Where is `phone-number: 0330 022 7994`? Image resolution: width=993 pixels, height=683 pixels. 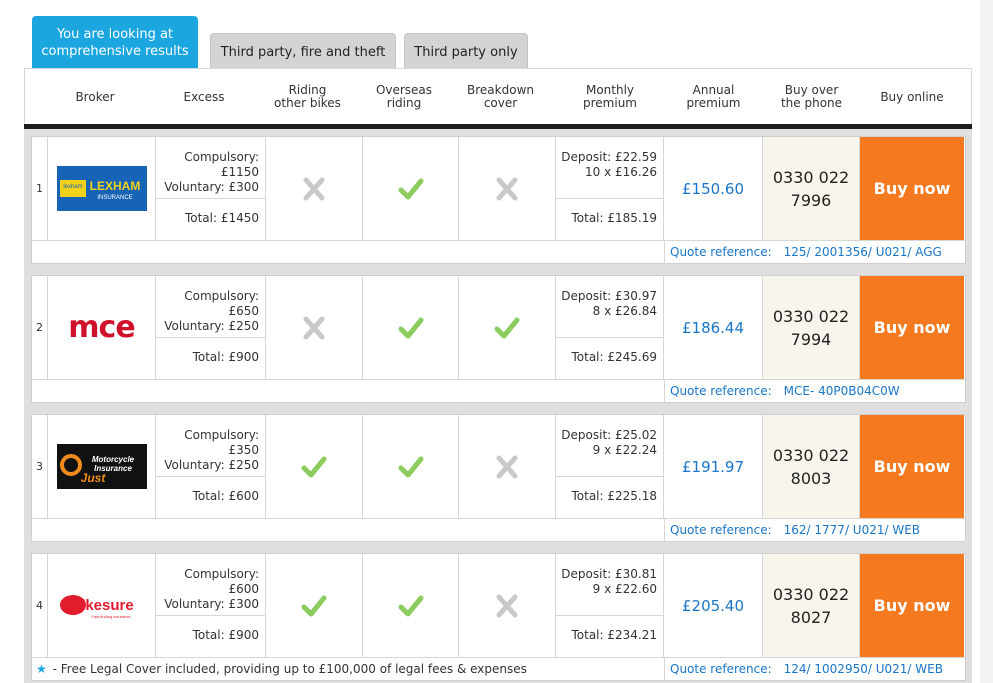
phone-number: 0330 022 7994 is located at coordinates (811, 327).